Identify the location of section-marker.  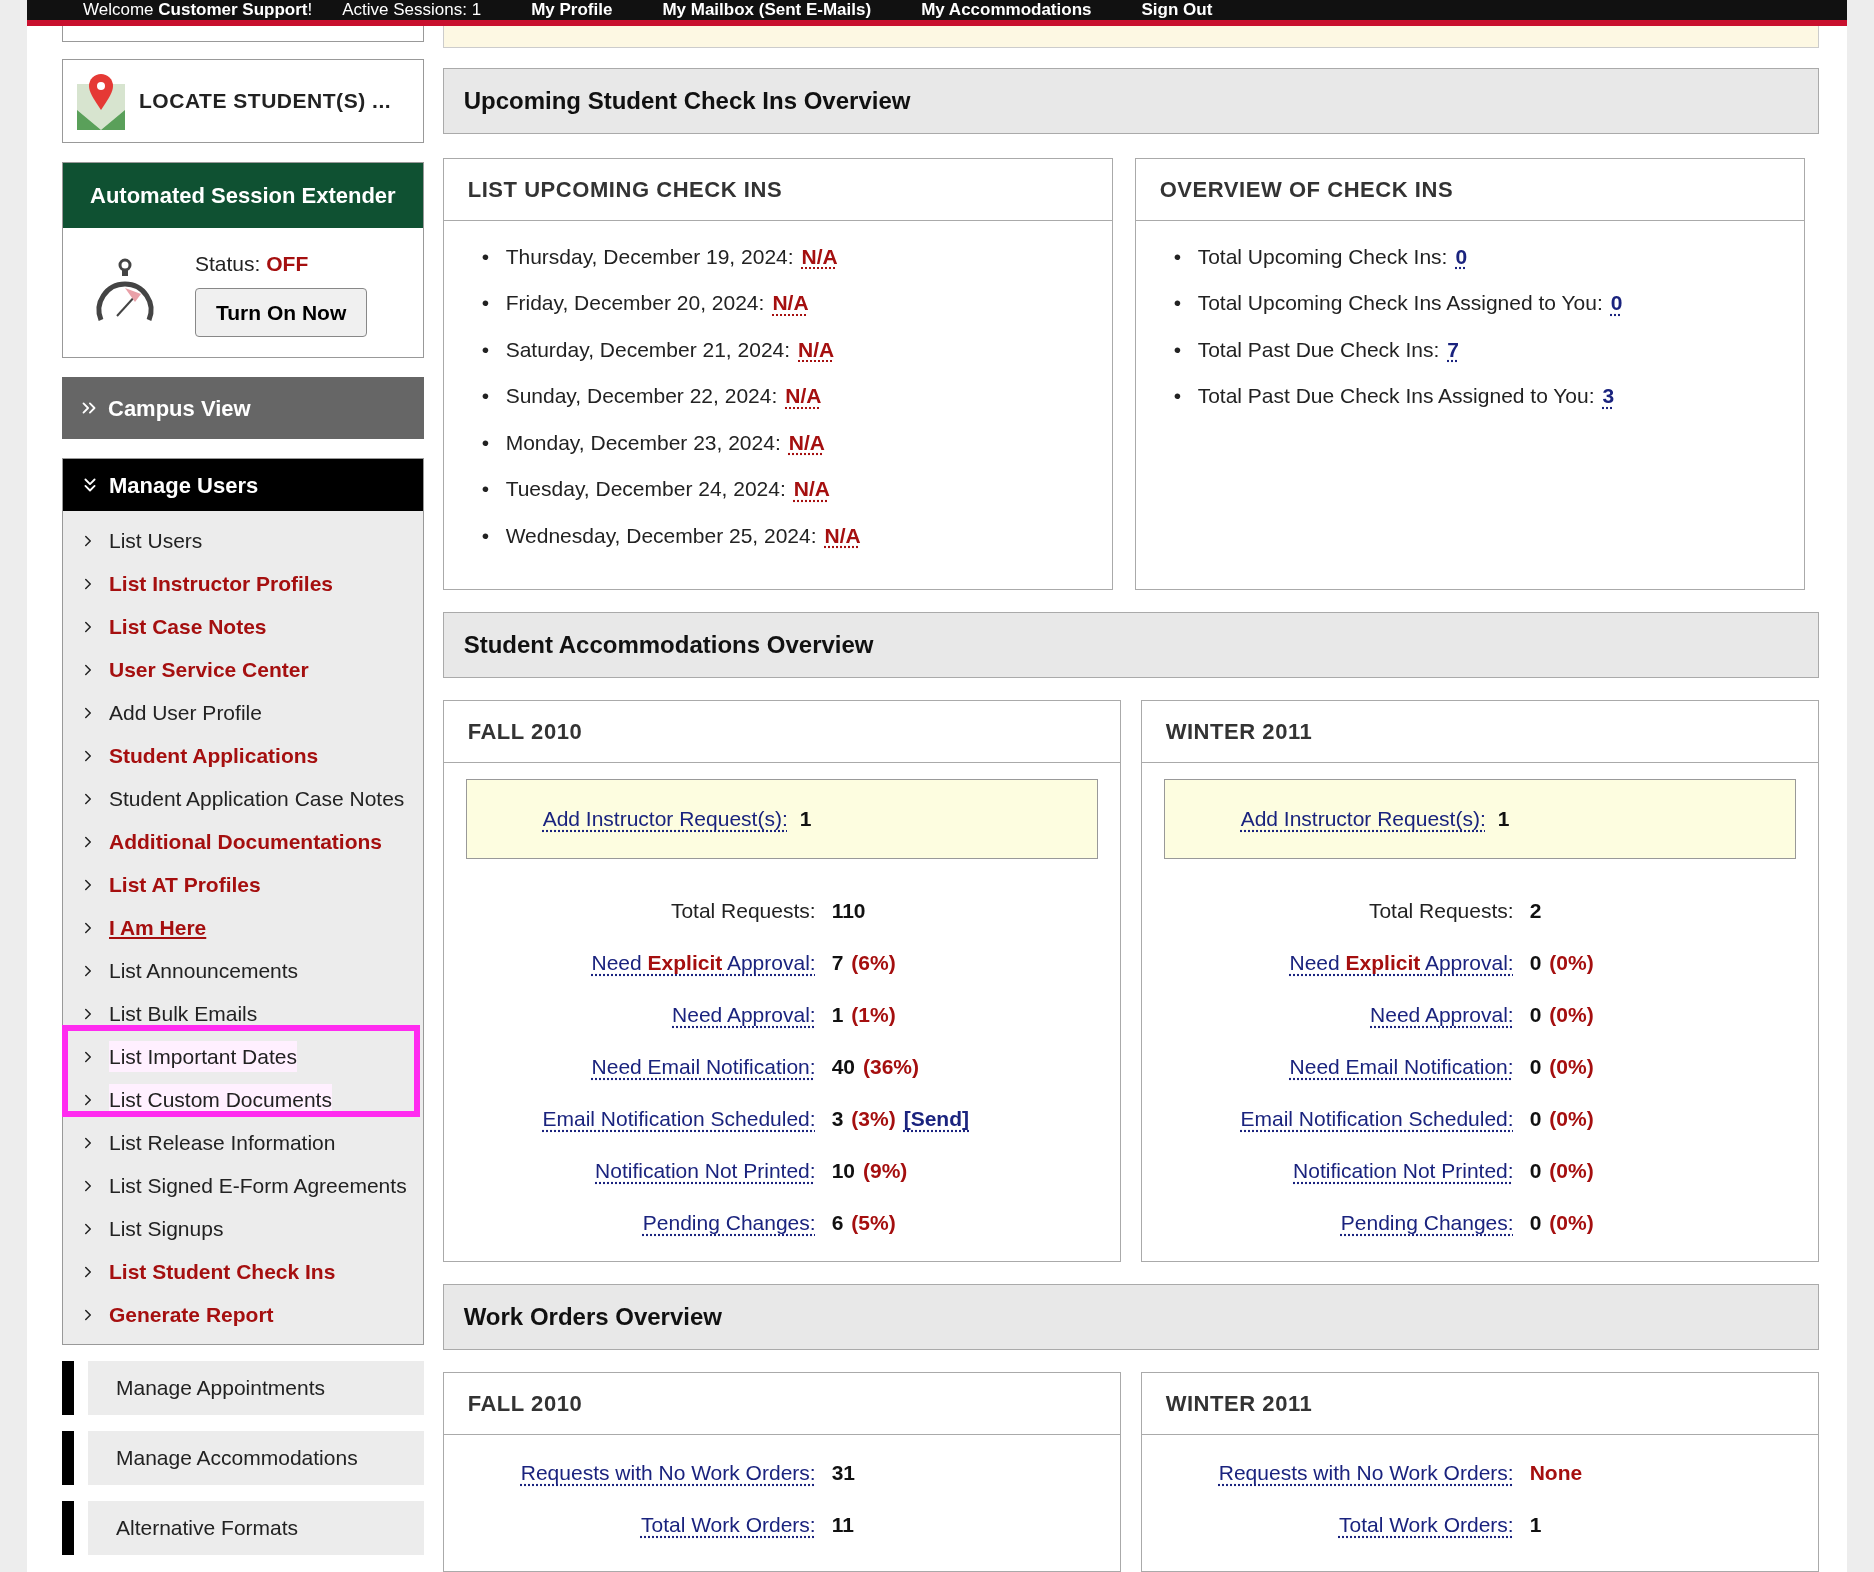
(68, 1528).